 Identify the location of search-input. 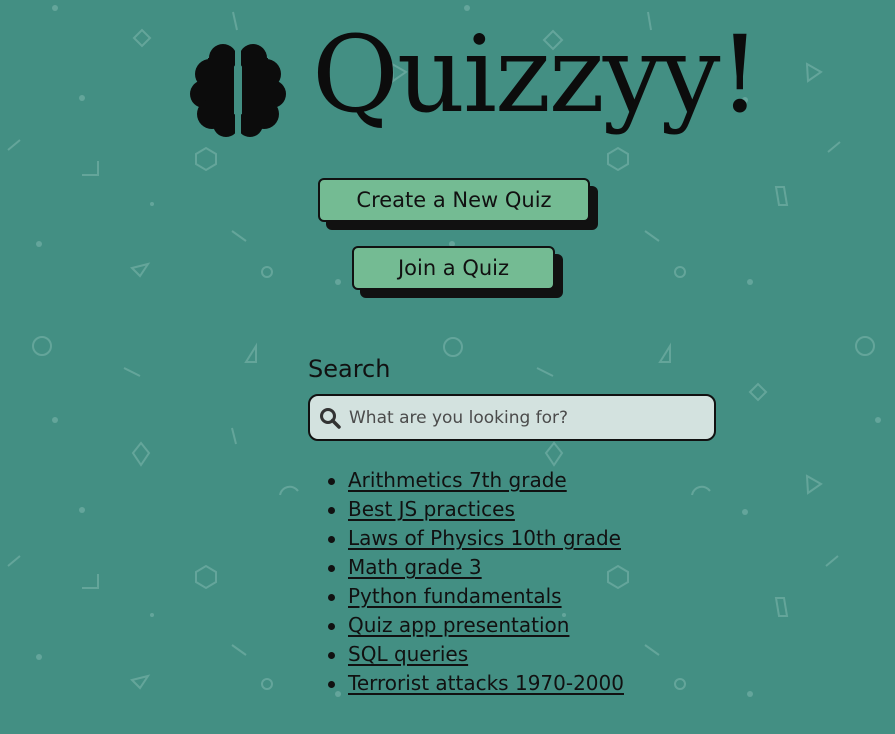
(524, 417).